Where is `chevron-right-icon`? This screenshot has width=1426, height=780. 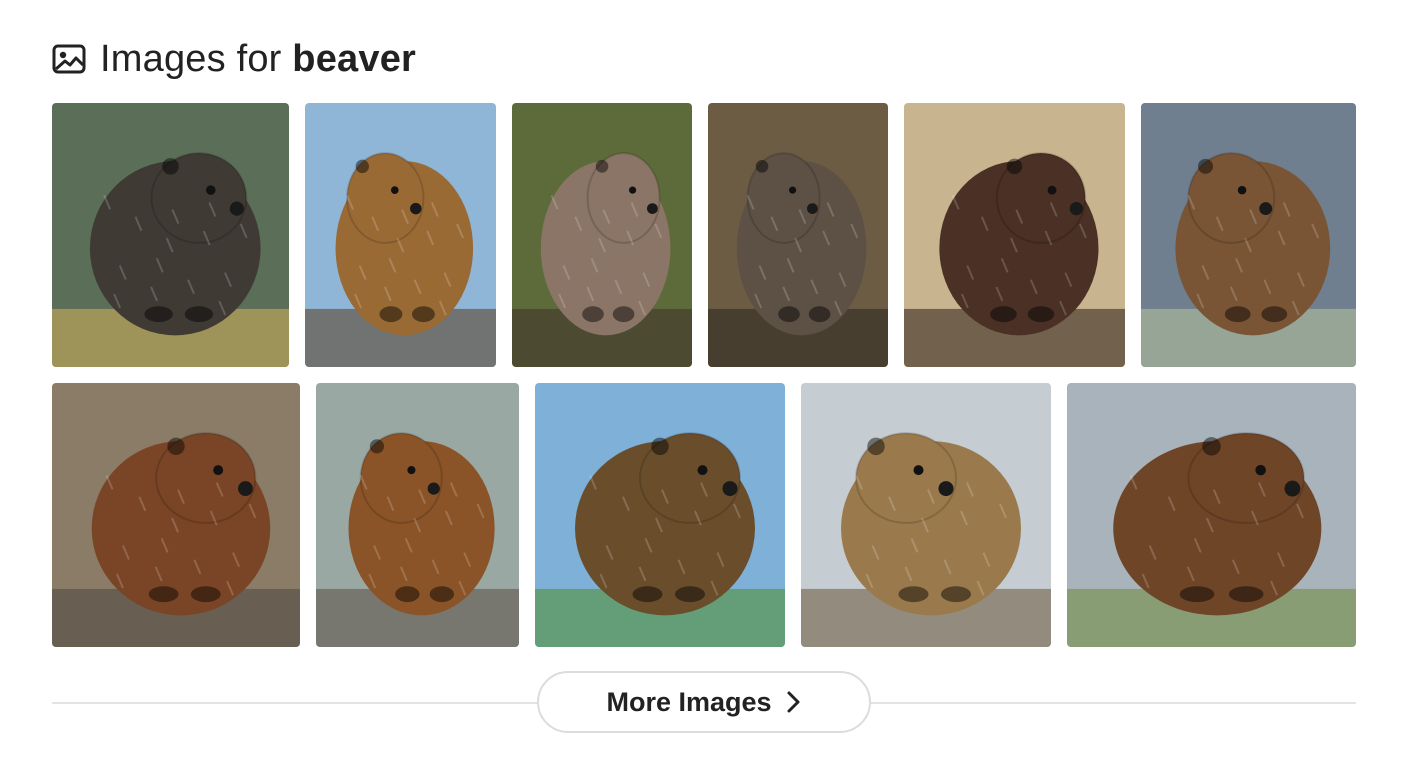 chevron-right-icon is located at coordinates (794, 702).